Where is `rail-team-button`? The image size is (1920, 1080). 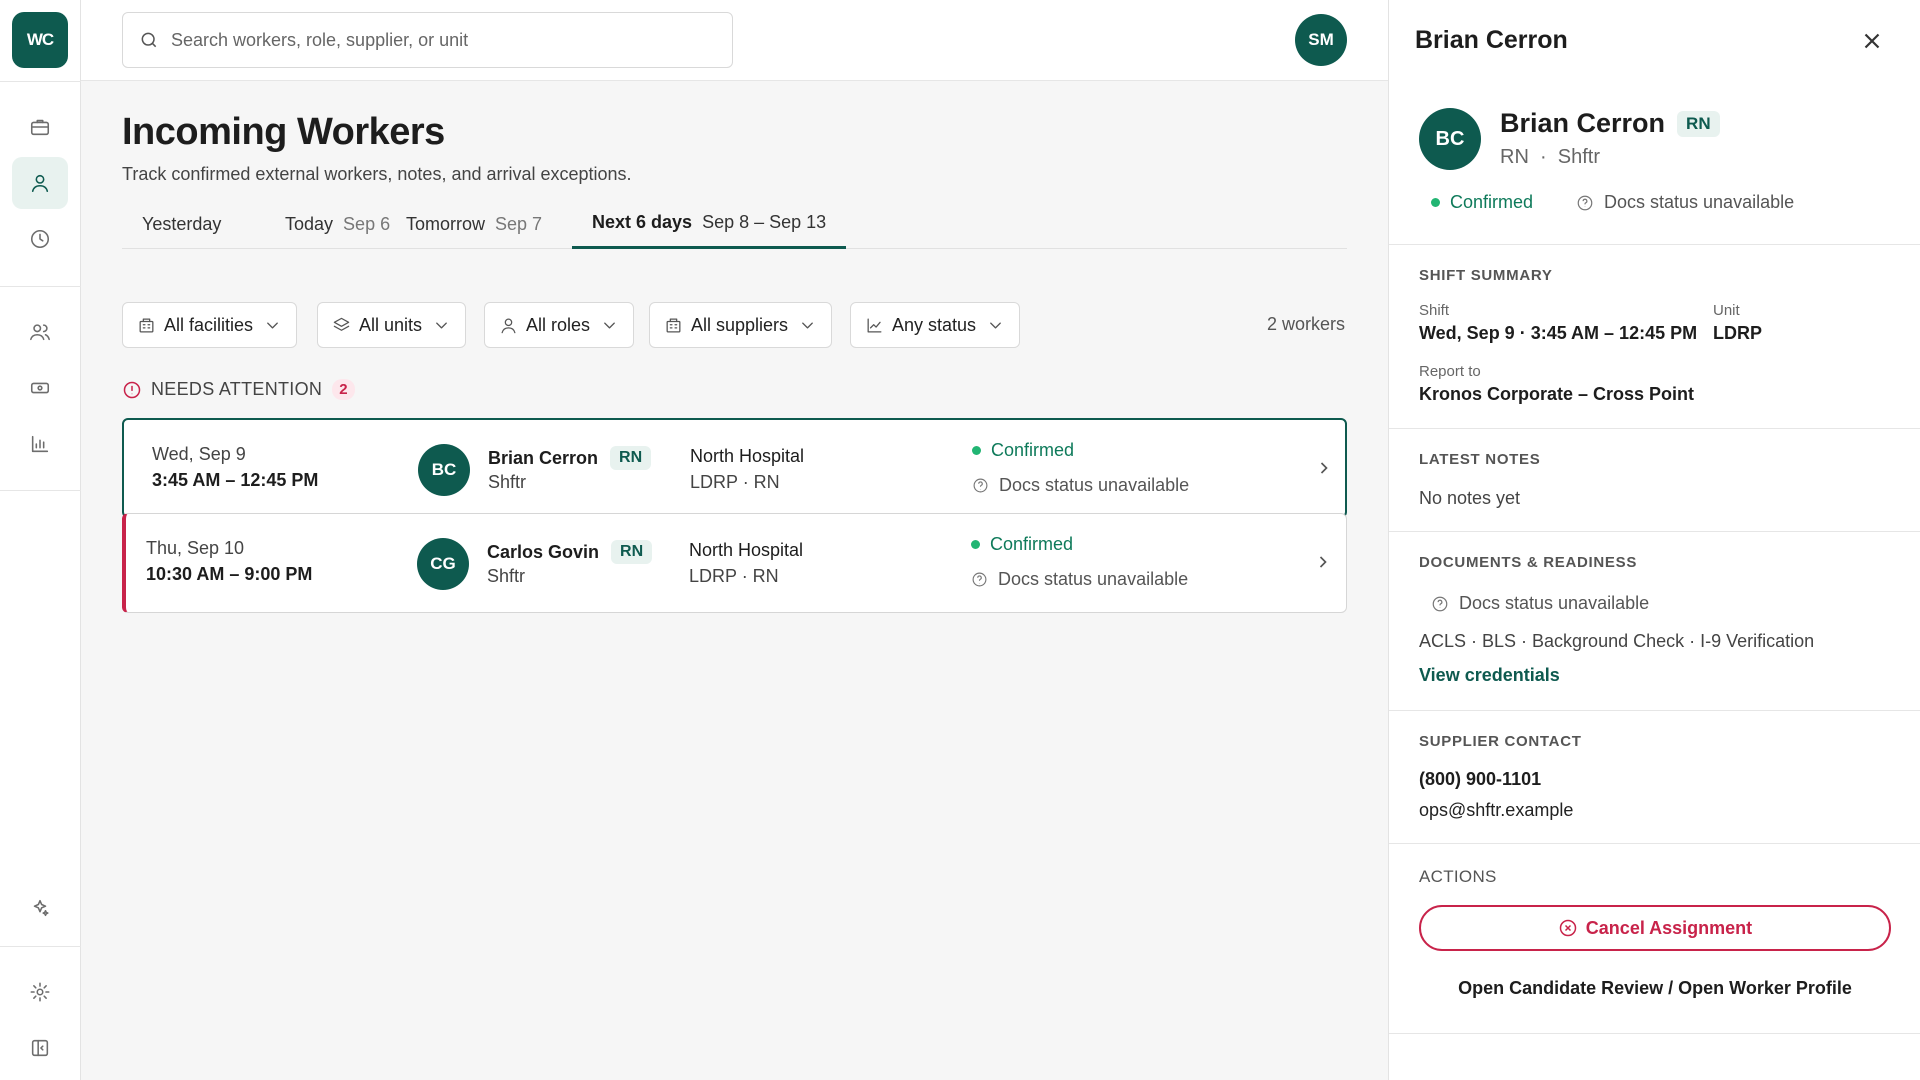 rail-team-button is located at coordinates (40, 332).